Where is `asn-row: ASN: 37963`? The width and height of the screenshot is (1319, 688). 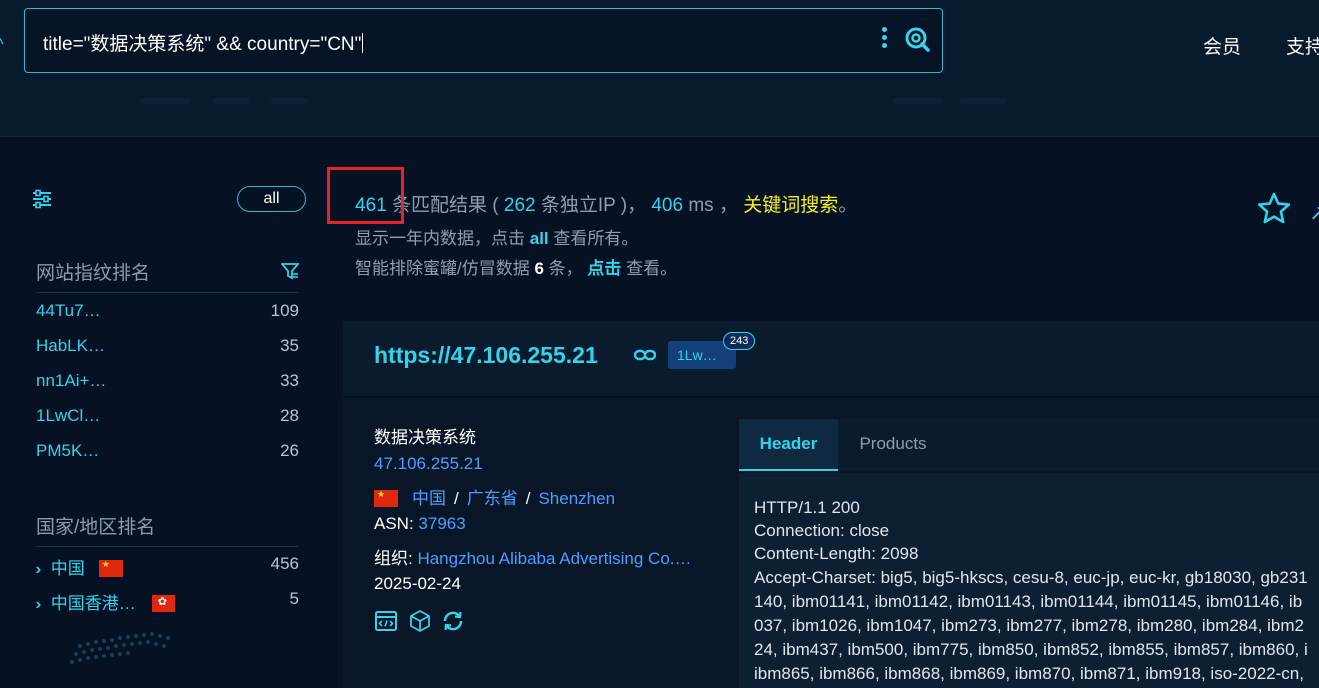
asn-row: ASN: 37963 is located at coordinates (420, 523).